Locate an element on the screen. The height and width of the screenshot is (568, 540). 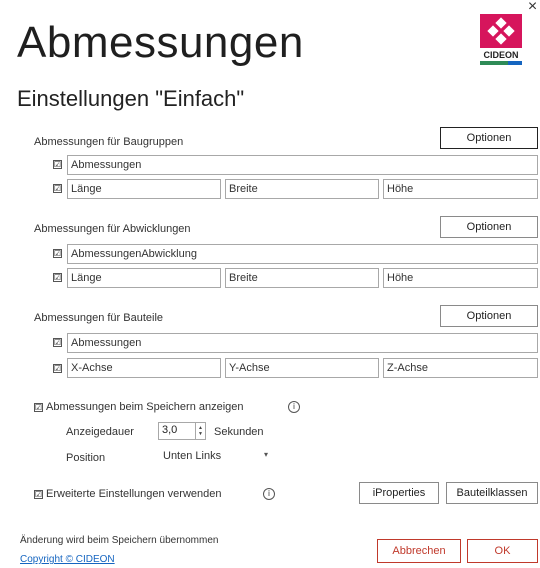
checkbox-show-on-save: ☑ is located at coordinates (38, 407).